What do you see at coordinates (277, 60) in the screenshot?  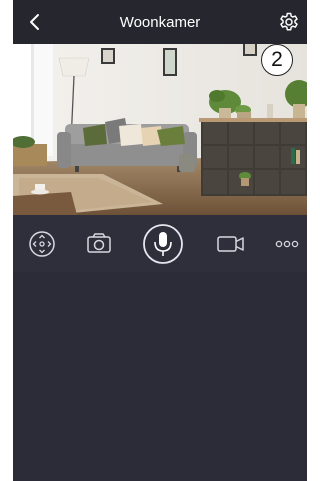 I see `callout-number-badge: 2` at bounding box center [277, 60].